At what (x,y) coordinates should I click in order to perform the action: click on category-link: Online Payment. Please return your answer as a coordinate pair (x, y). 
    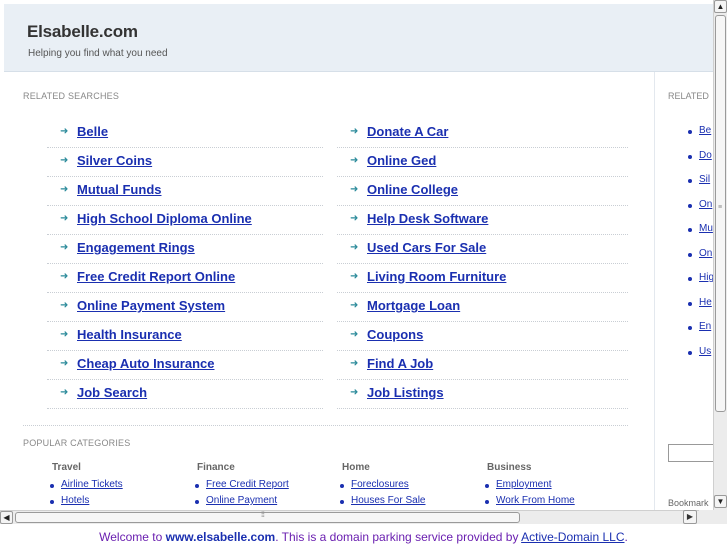
    Looking at the image, I should click on (241, 500).